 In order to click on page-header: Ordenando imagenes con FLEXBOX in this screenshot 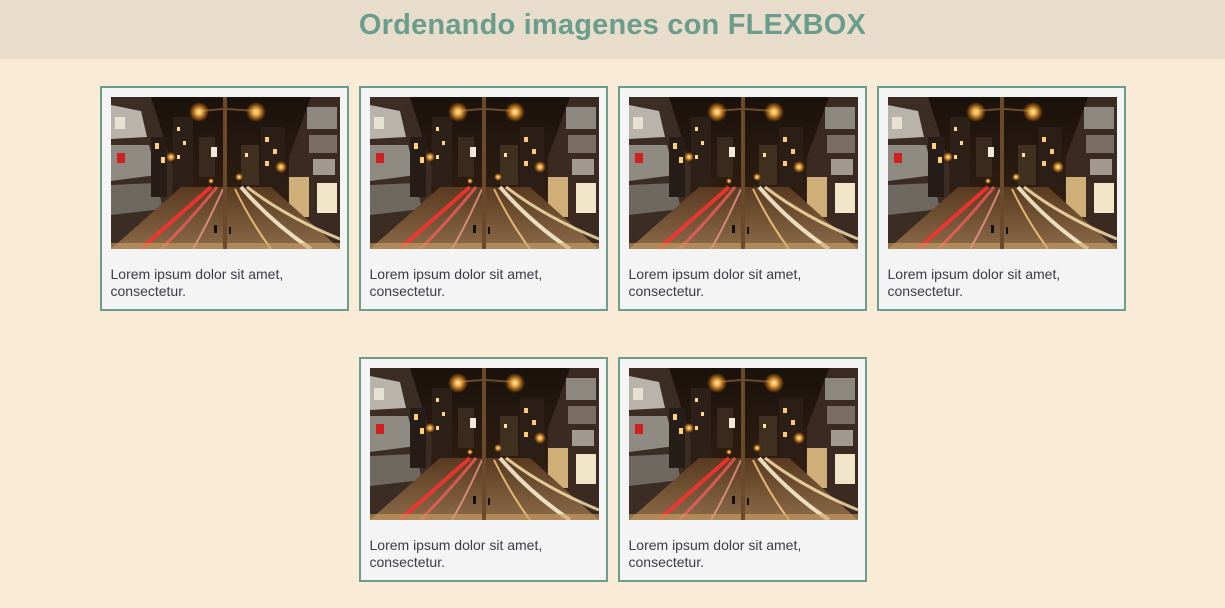, I will do `click(612, 29)`.